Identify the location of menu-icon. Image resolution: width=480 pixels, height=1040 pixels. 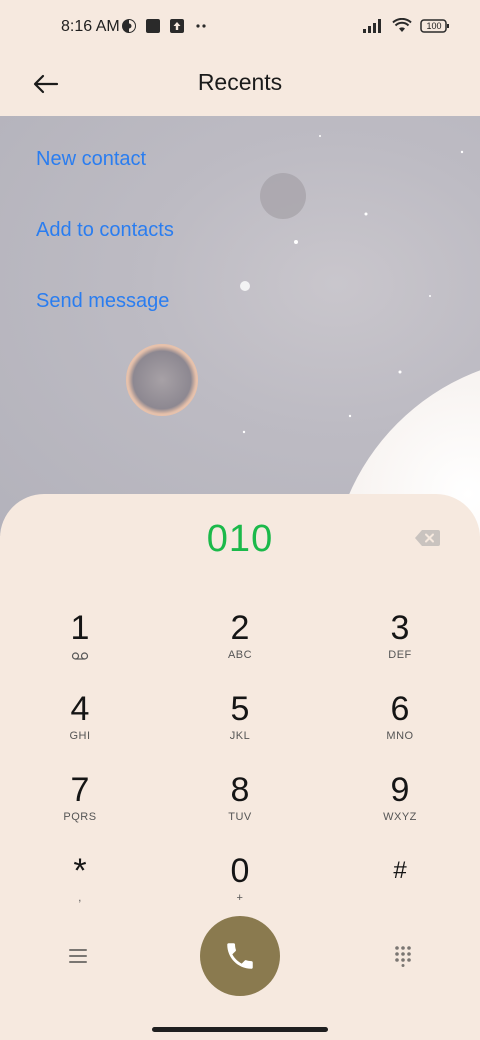
(78, 956).